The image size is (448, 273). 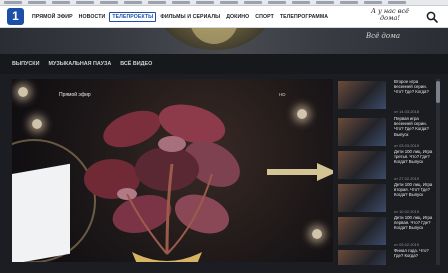 What do you see at coordinates (52, 17) in the screenshot?
I see `nav-item-live: ПРЯМОЙ ЭФИР` at bounding box center [52, 17].